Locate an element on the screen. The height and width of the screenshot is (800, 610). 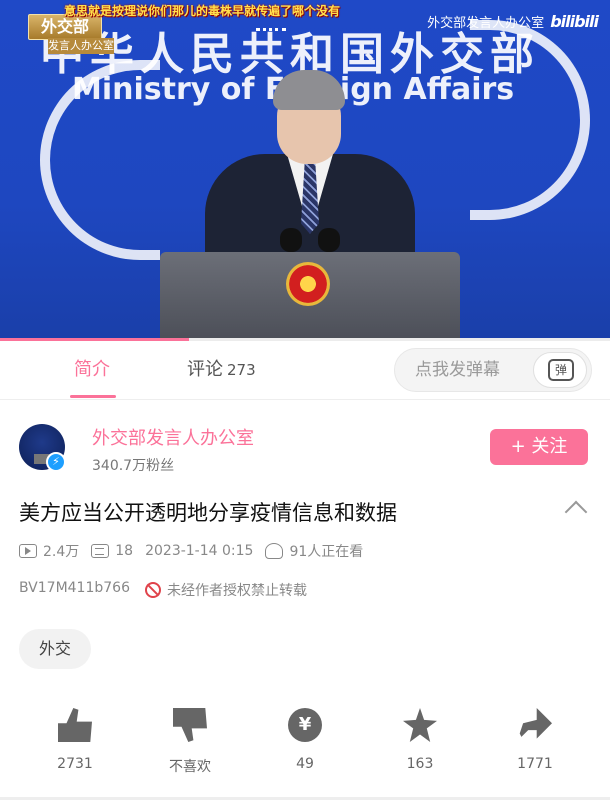
star-icon is located at coordinates (420, 725).